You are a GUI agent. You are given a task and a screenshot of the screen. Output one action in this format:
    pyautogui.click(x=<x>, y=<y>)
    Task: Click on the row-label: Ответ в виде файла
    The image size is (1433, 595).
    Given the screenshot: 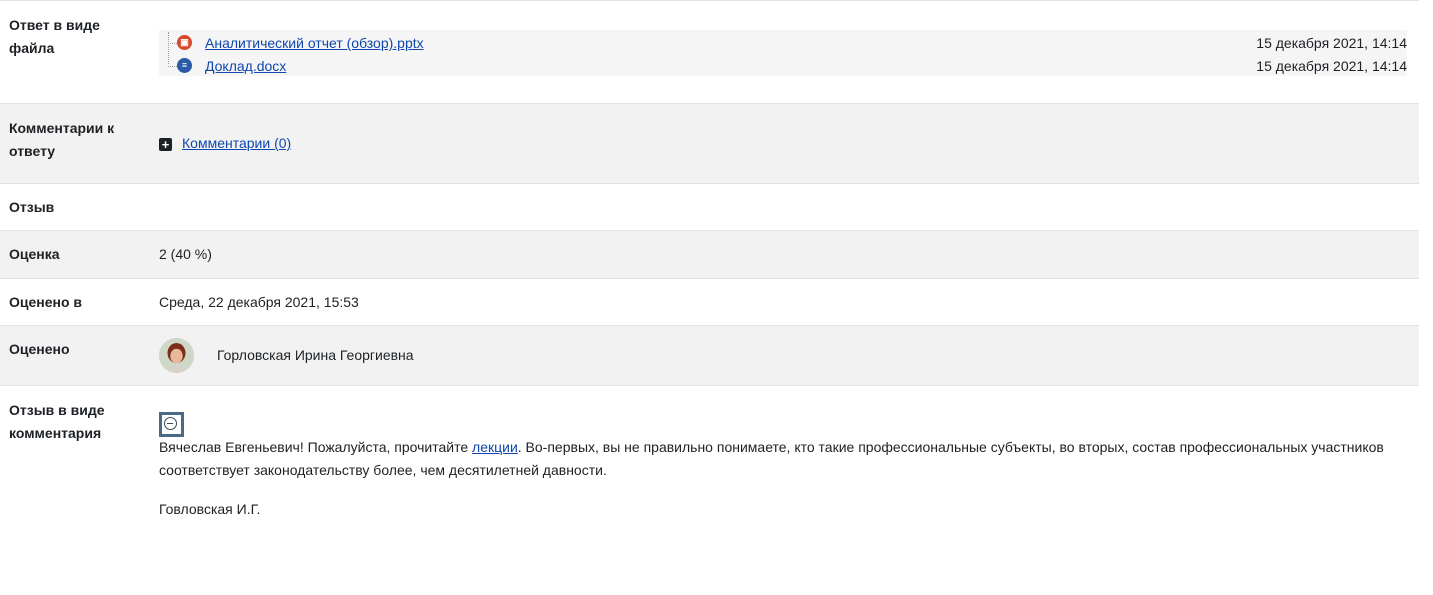 What is the action you would take?
    pyautogui.click(x=54, y=36)
    